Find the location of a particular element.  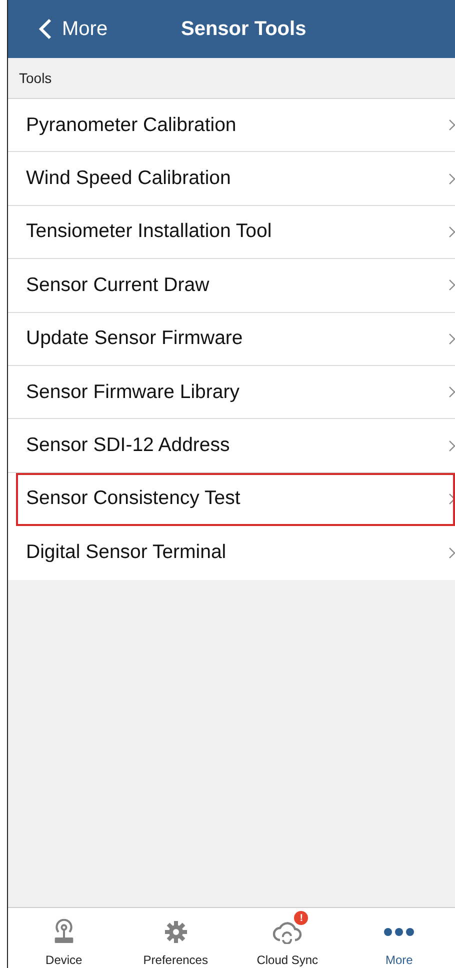

tab: ! Cloud Sync is located at coordinates (288, 938).